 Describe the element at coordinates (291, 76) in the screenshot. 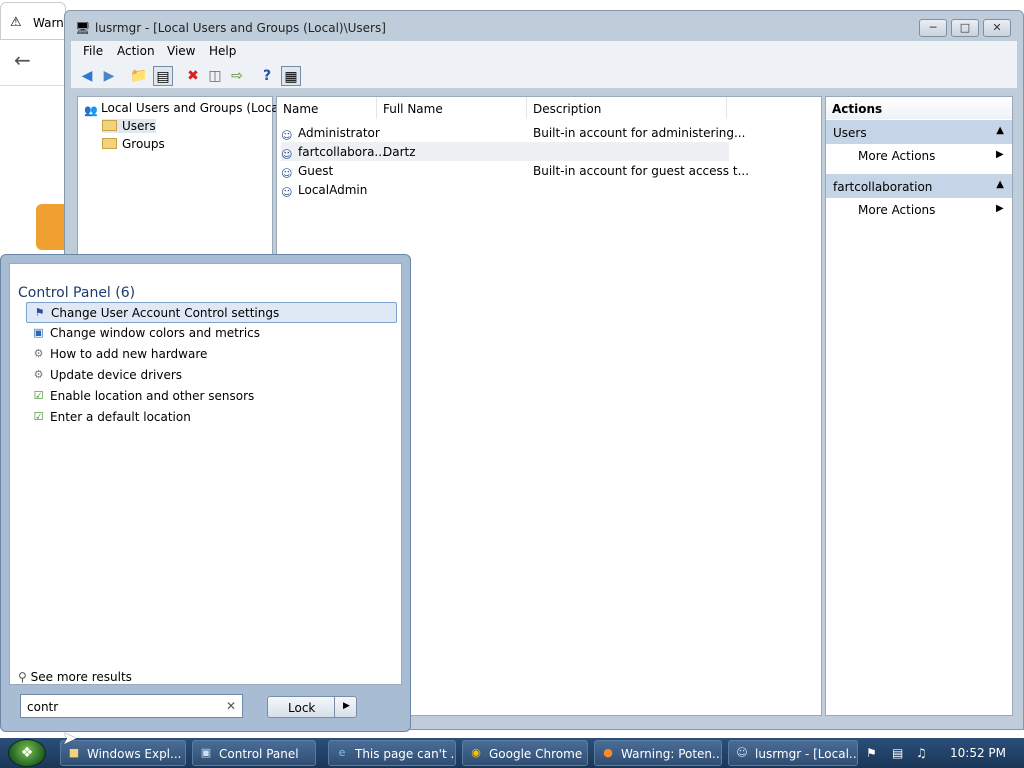

I see `show-hide-action-pane-icon: ▦` at that location.